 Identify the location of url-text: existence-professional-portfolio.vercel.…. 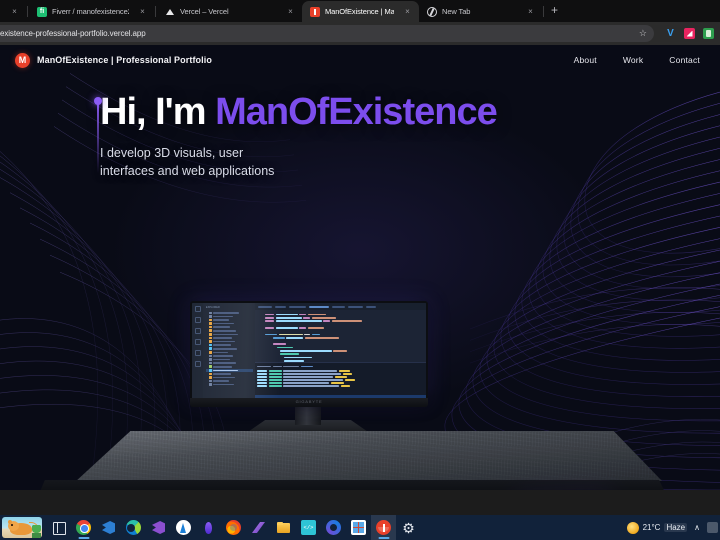
(73, 33).